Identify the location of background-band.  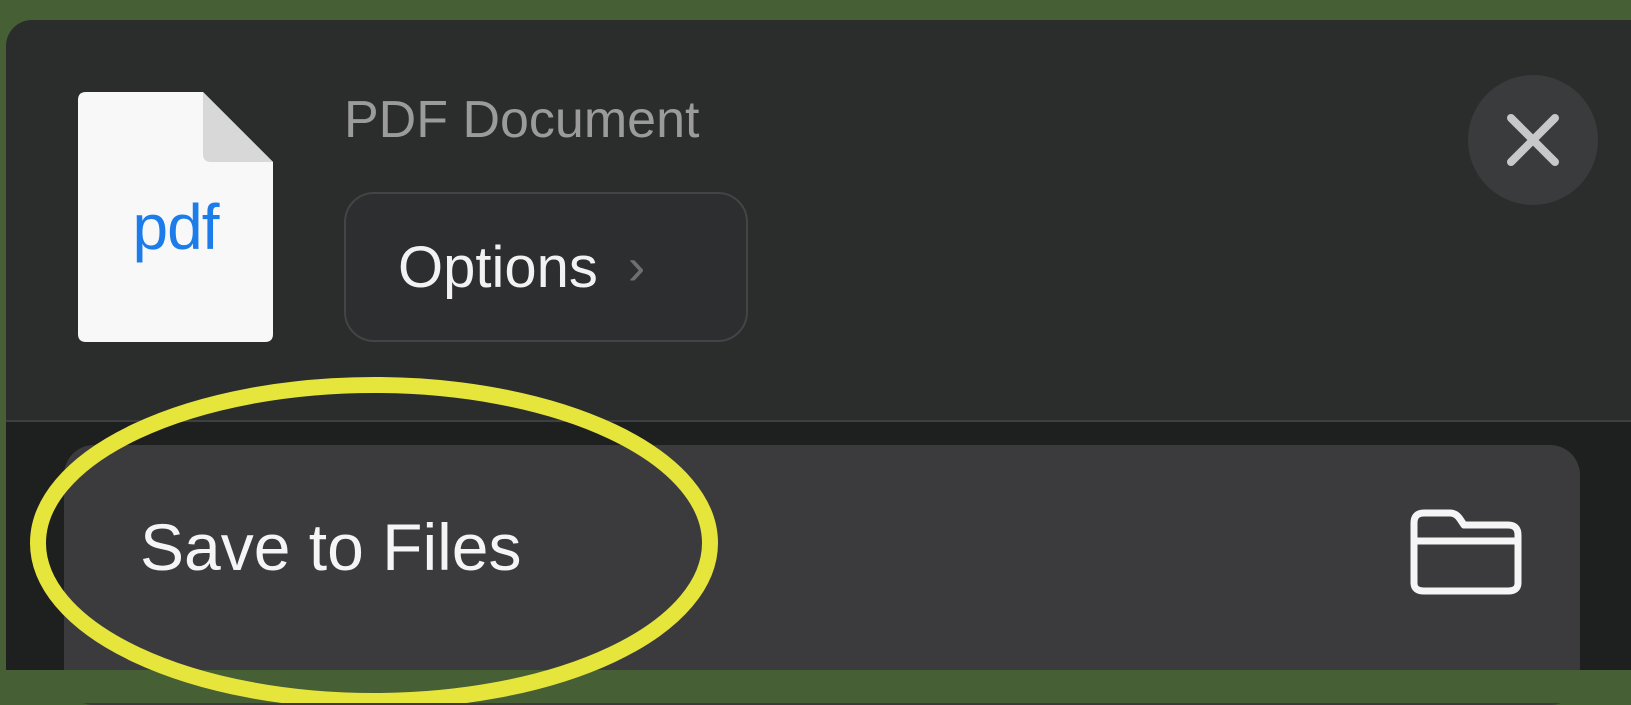
(815, 686).